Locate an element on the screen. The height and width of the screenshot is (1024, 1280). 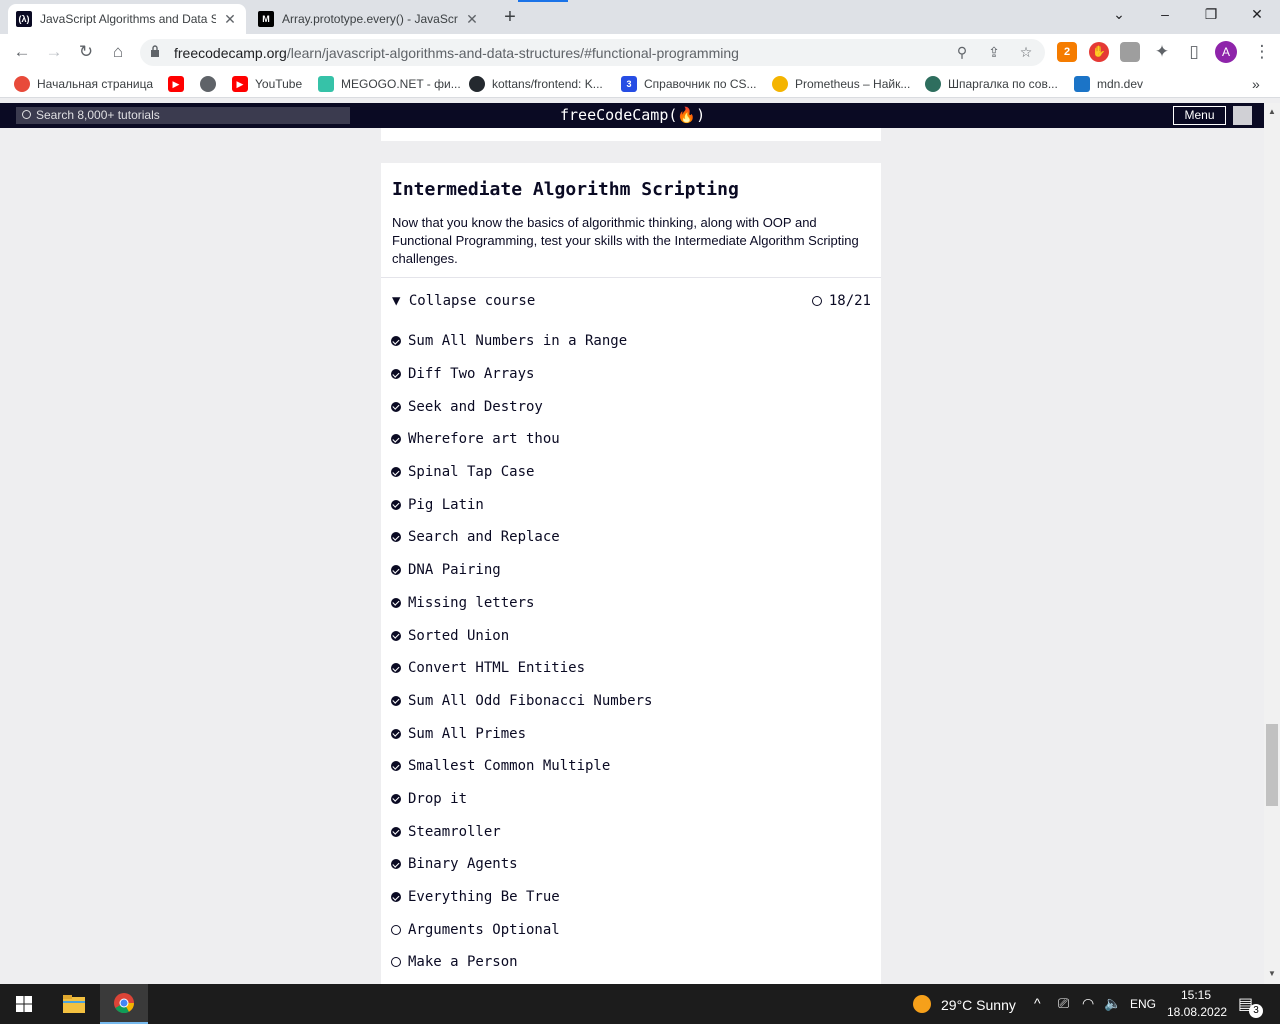
challenge-item: Smallest Common Multiple is located at coordinates (631, 766).